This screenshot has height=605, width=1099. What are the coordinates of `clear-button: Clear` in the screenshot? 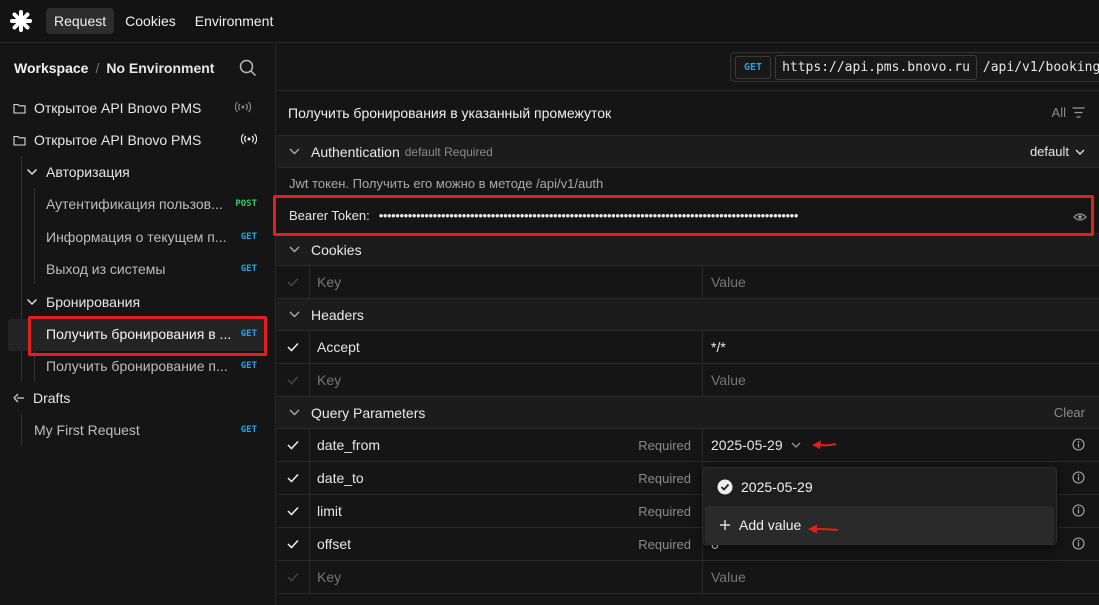 It's located at (1069, 412).